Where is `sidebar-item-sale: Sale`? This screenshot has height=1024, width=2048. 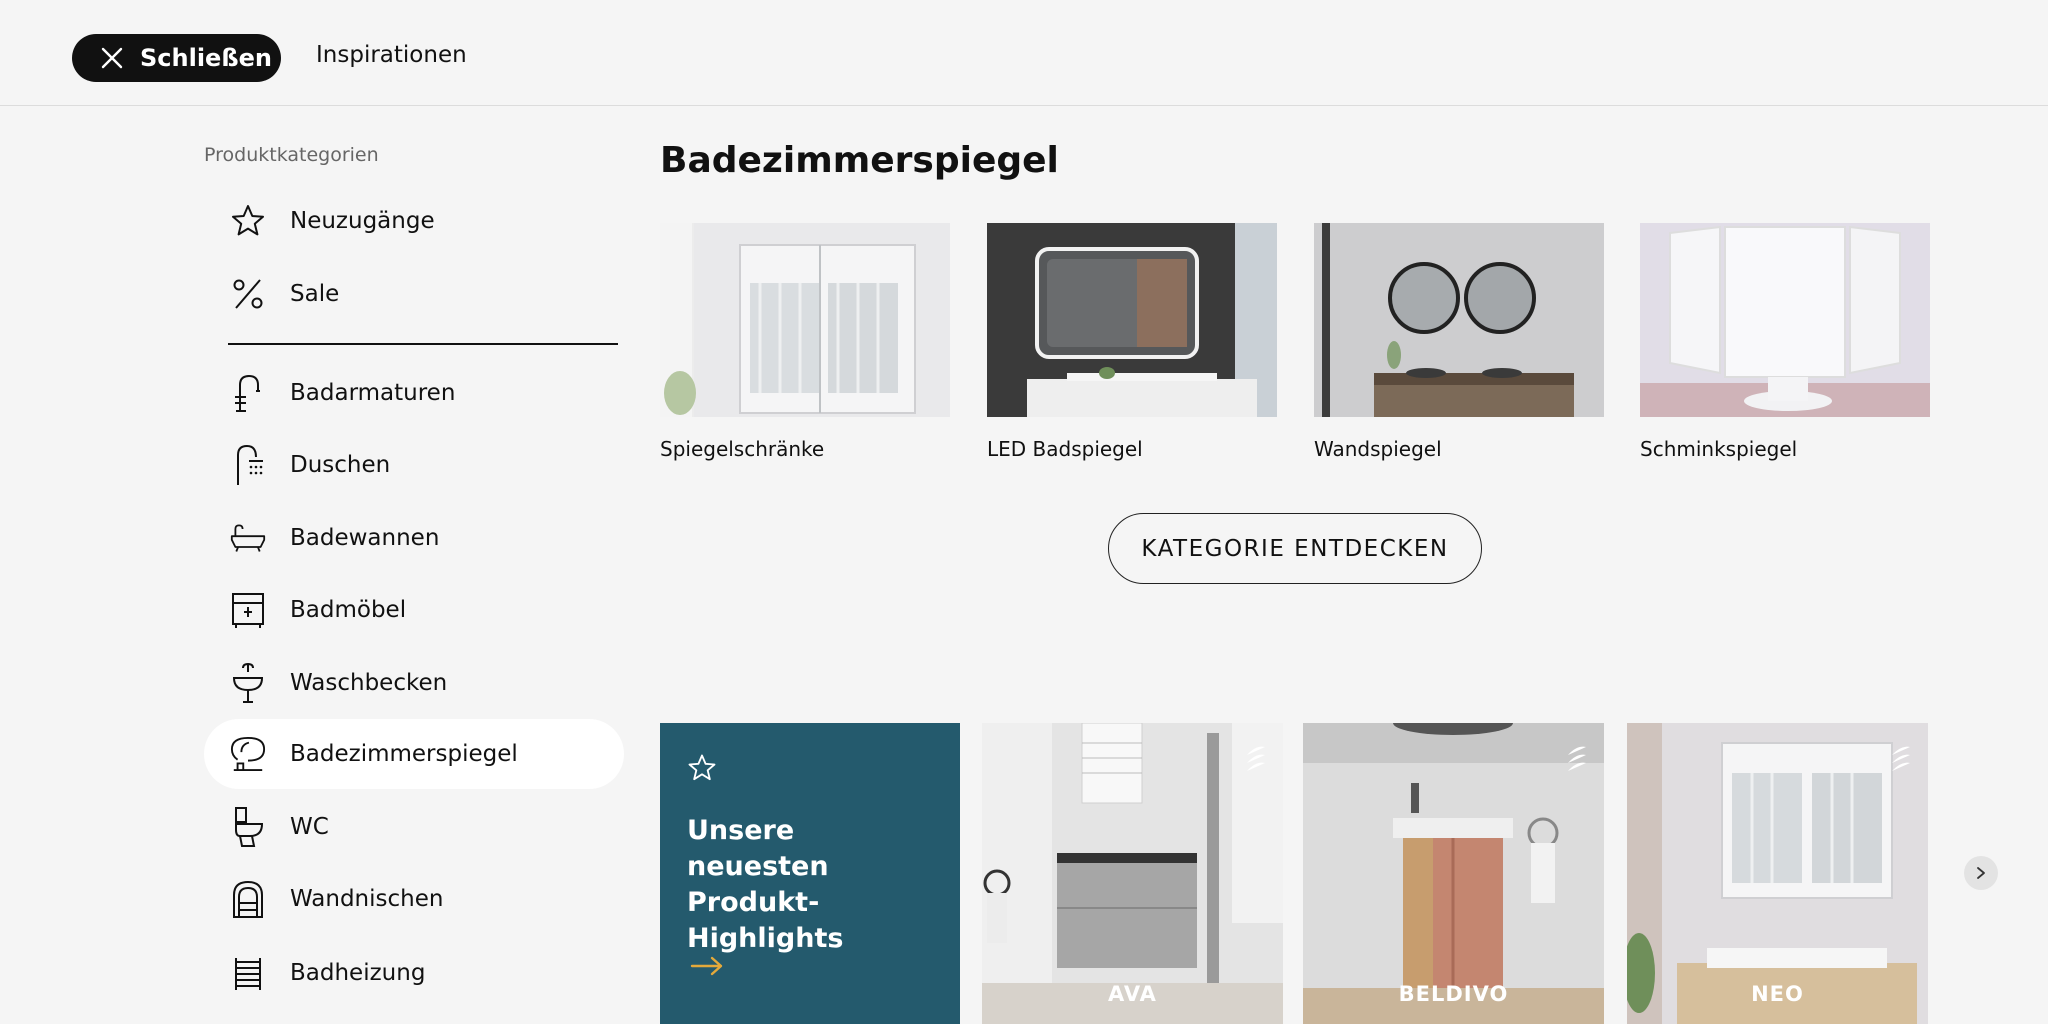
sidebar-item-sale: Sale is located at coordinates (414, 294).